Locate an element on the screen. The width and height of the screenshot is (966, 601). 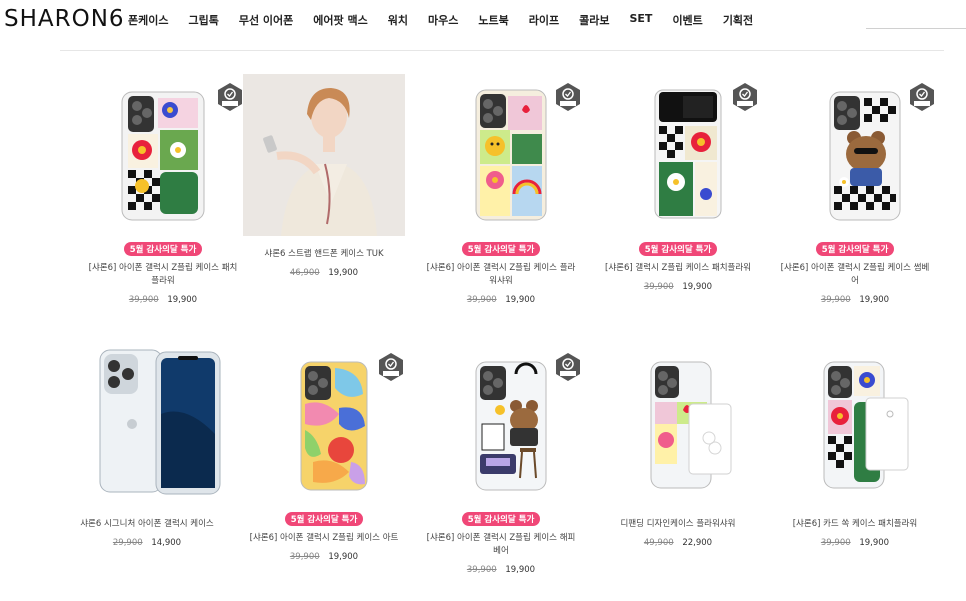
product-name: [샤론6] 아이폰 갤럭시 Z플립 케이스 아트 is located at coordinates (324, 538).